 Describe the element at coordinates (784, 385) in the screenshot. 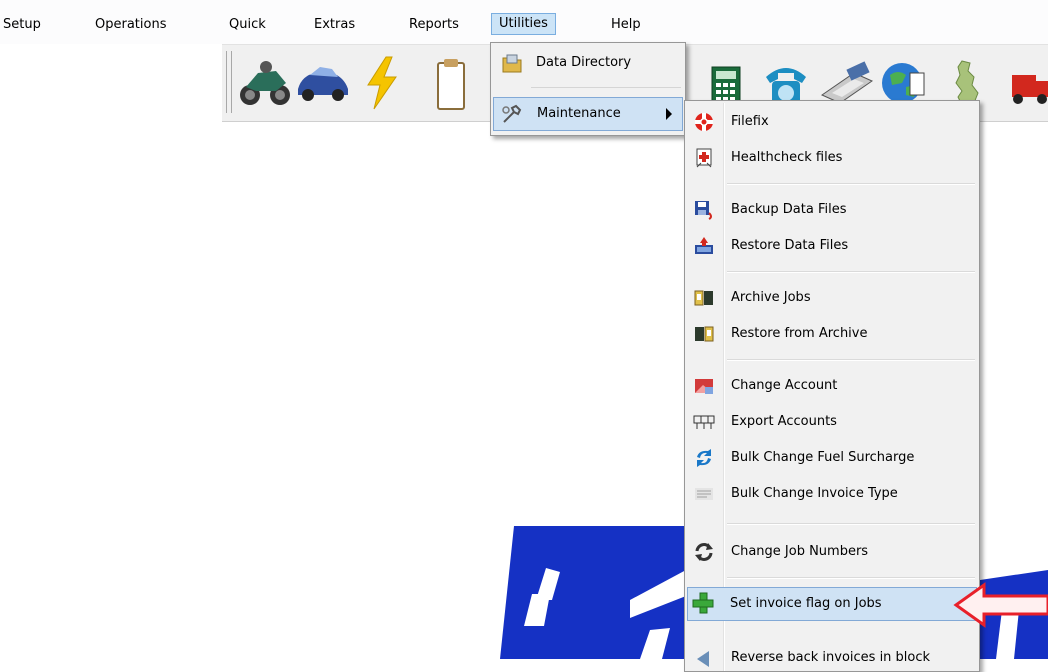

I see `menu-item-change-account-label: Change Account` at that location.